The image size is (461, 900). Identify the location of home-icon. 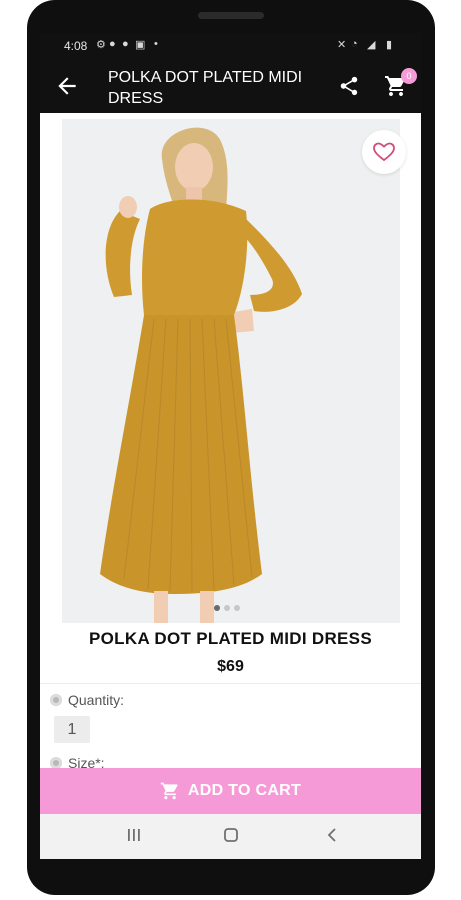
(231, 835).